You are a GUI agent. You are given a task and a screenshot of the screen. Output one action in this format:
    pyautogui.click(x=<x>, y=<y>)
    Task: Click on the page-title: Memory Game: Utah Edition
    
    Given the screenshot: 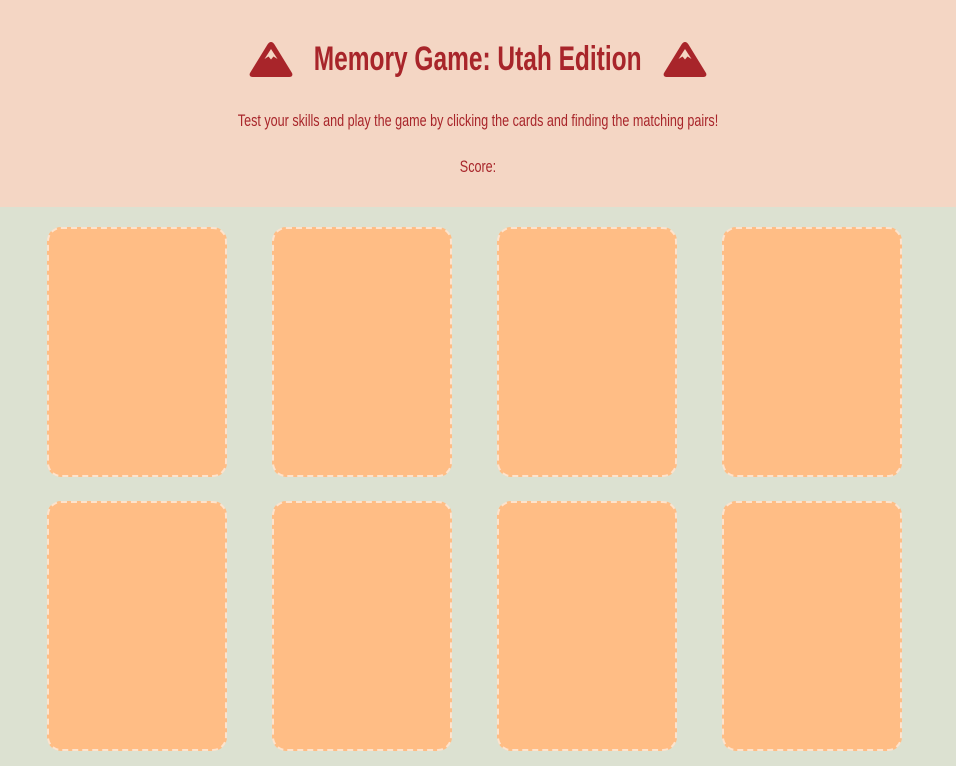 What is the action you would take?
    pyautogui.click(x=478, y=59)
    